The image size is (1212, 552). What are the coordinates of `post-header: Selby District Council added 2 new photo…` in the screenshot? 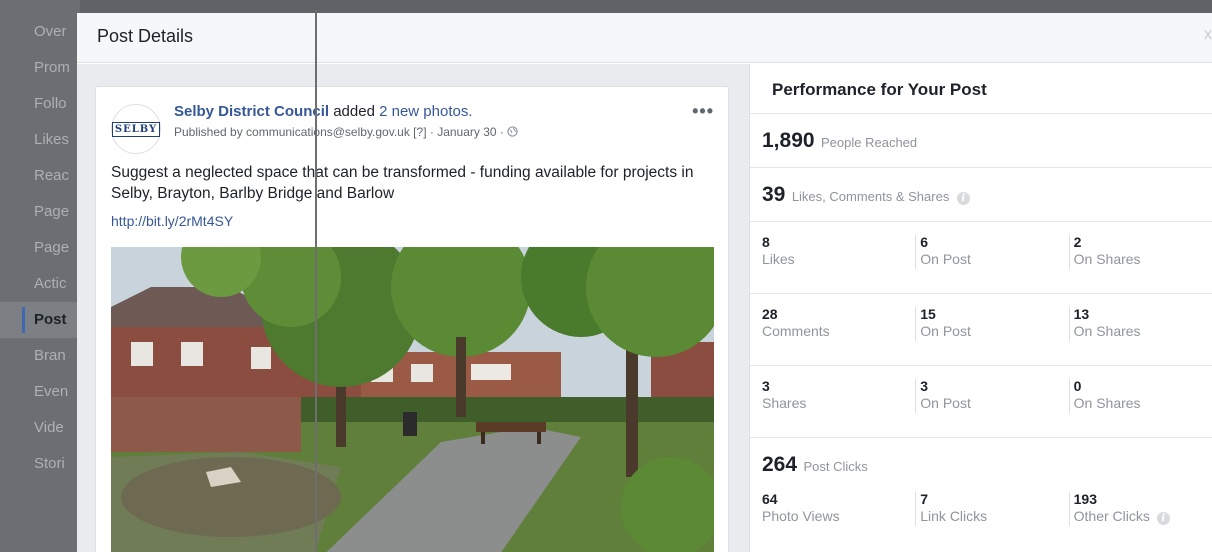 It's located at (346, 121).